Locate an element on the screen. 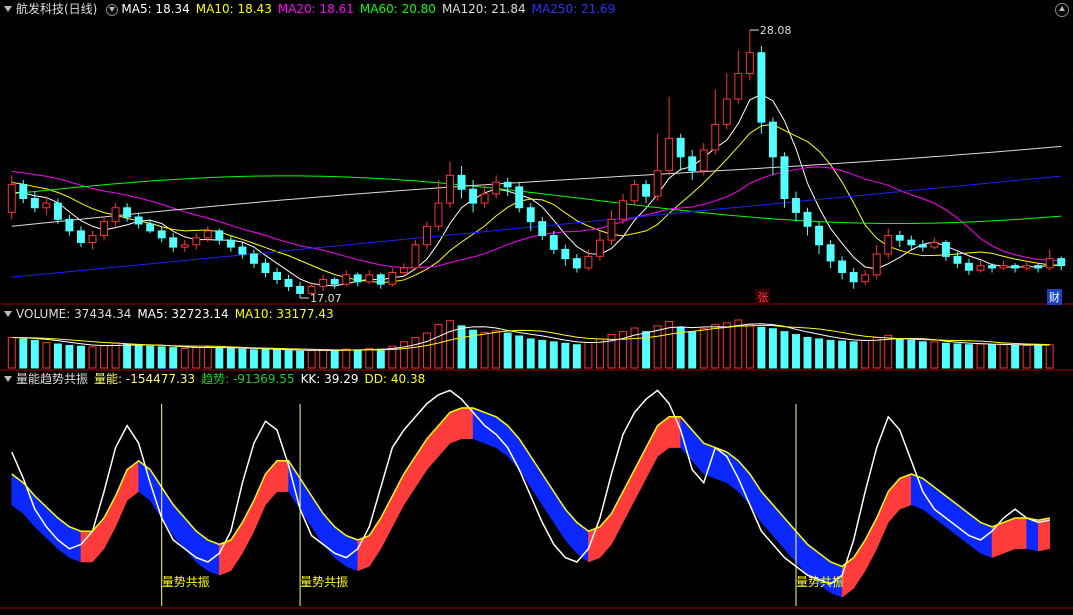  legend-vol-ma10: MA10: 33177.43 is located at coordinates (284, 314).